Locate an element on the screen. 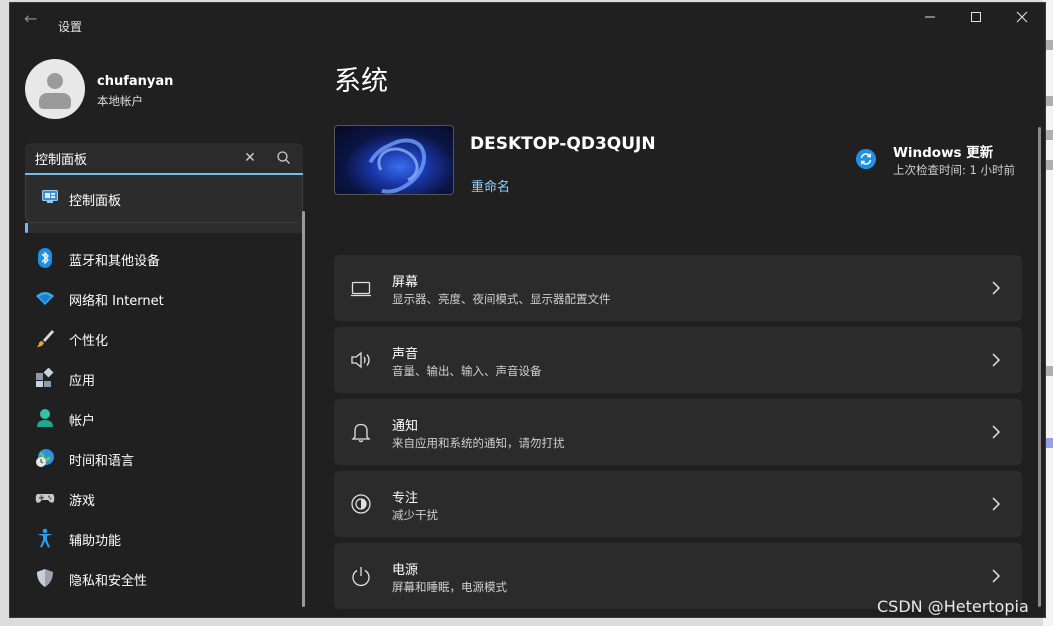  gamepad-icon is located at coordinates (45, 498).